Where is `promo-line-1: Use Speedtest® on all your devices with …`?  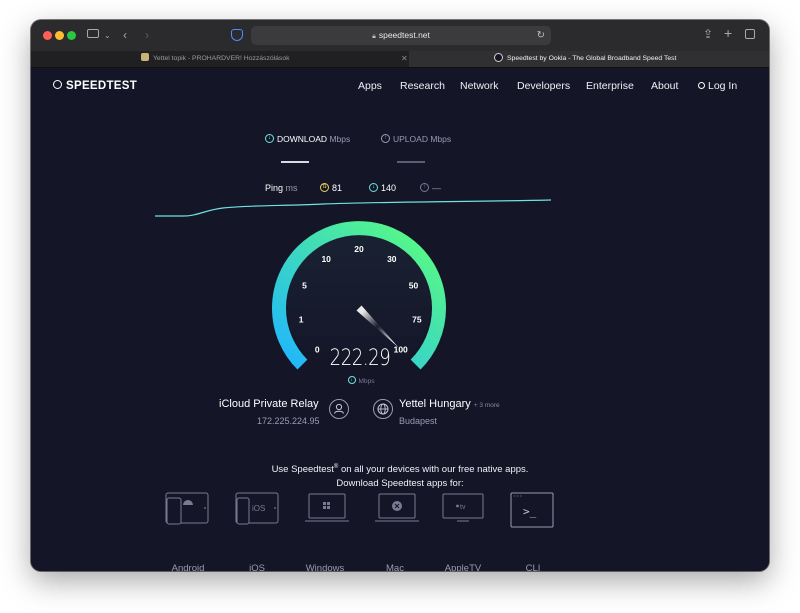
promo-line-1: Use Speedtest® on all your devices with … is located at coordinates (400, 470).